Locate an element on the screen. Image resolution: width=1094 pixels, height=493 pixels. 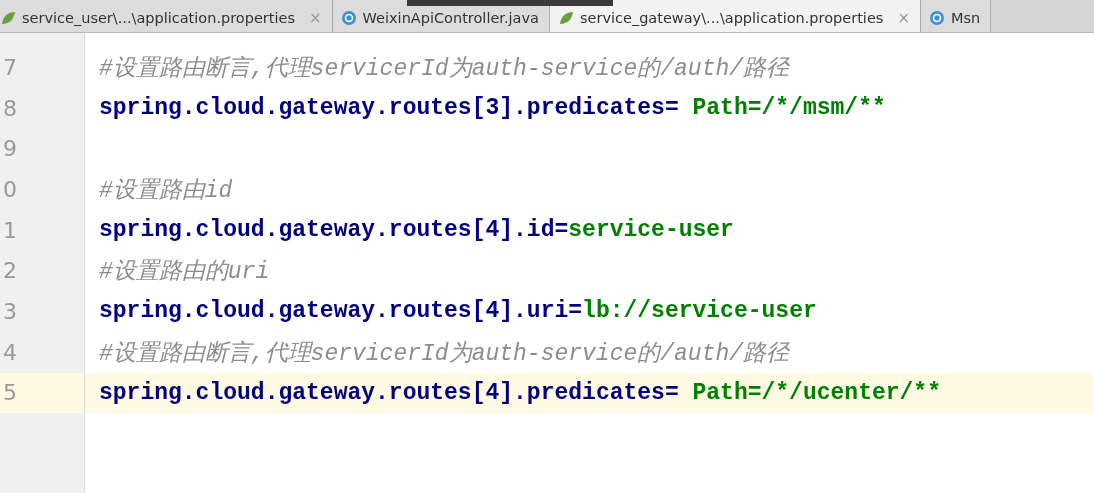
line-number: 1 is located at coordinates (10, 230).